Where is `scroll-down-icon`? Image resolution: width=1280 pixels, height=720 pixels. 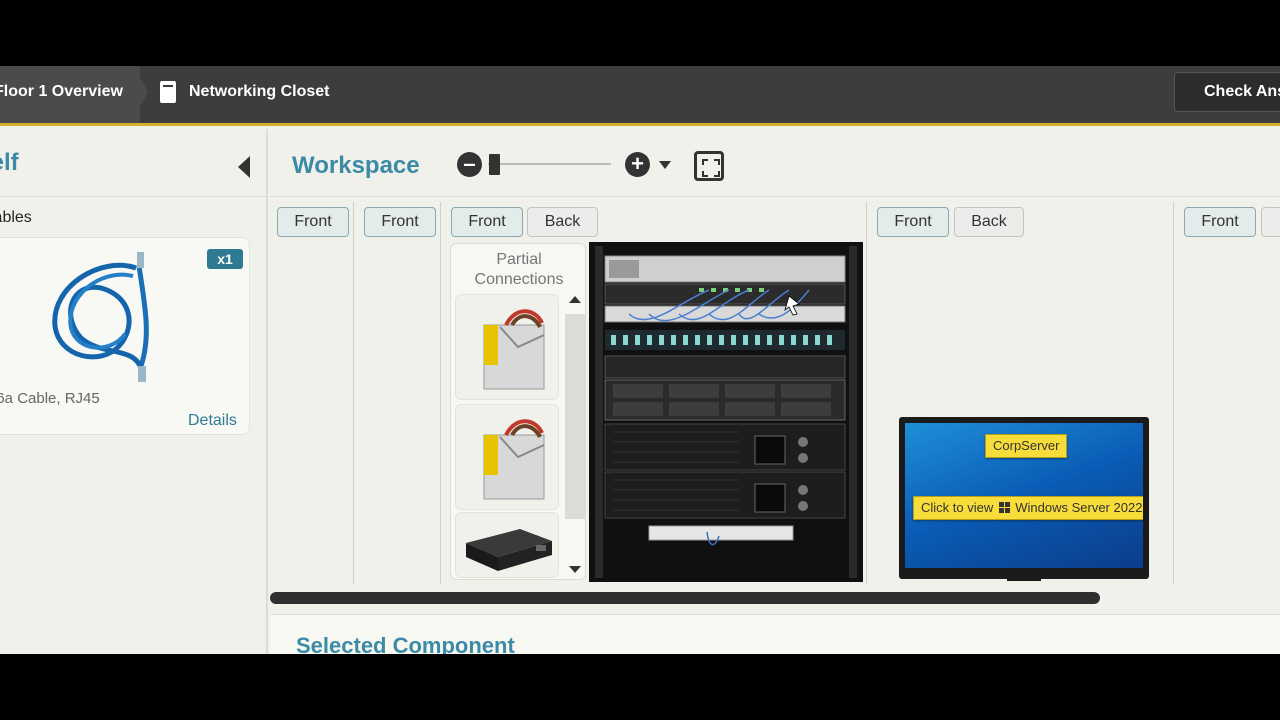
scroll-down-icon is located at coordinates (575, 569).